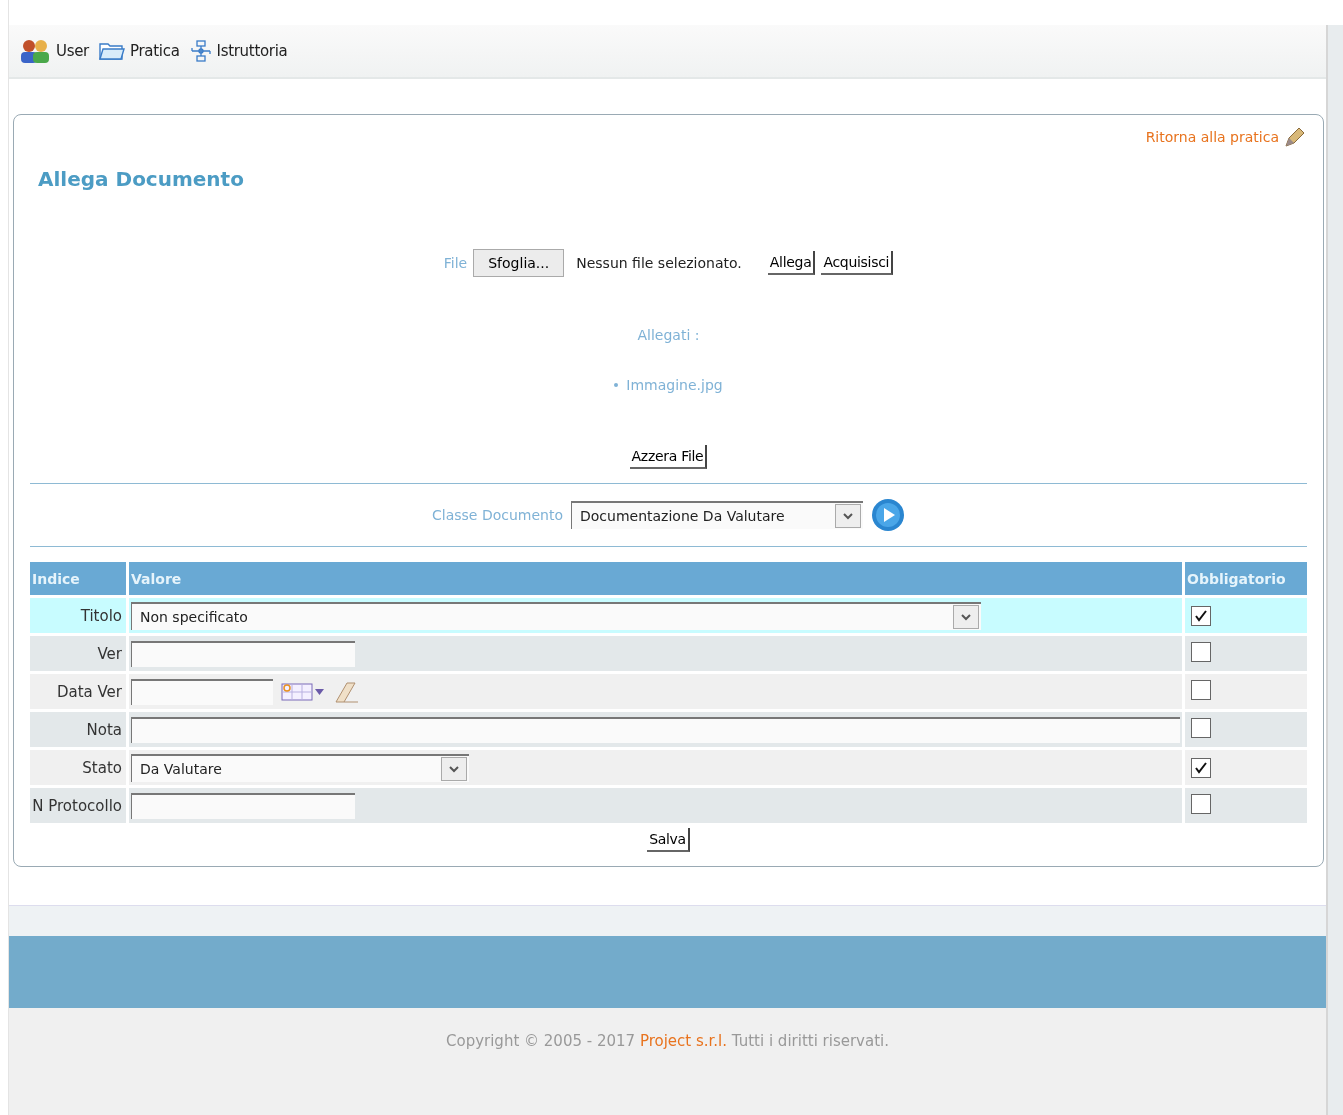  What do you see at coordinates (35, 51) in the screenshot?
I see `users-icon` at bounding box center [35, 51].